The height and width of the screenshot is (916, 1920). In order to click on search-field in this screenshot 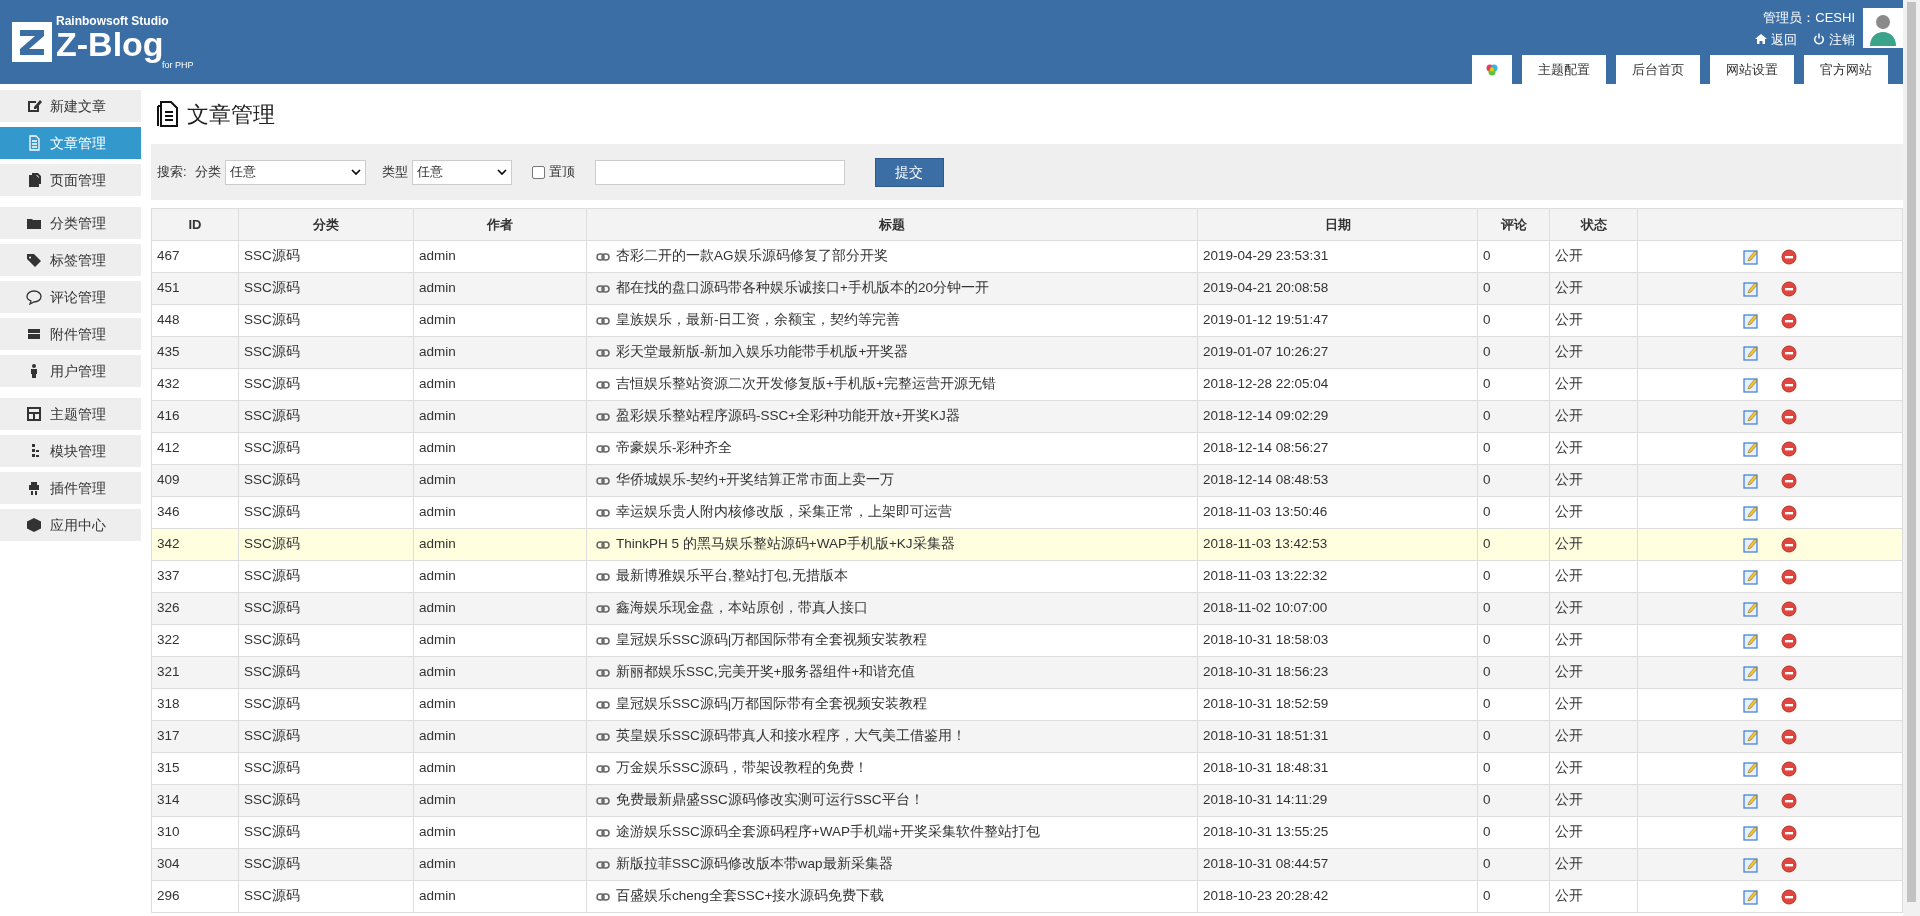, I will do `click(719, 172)`.